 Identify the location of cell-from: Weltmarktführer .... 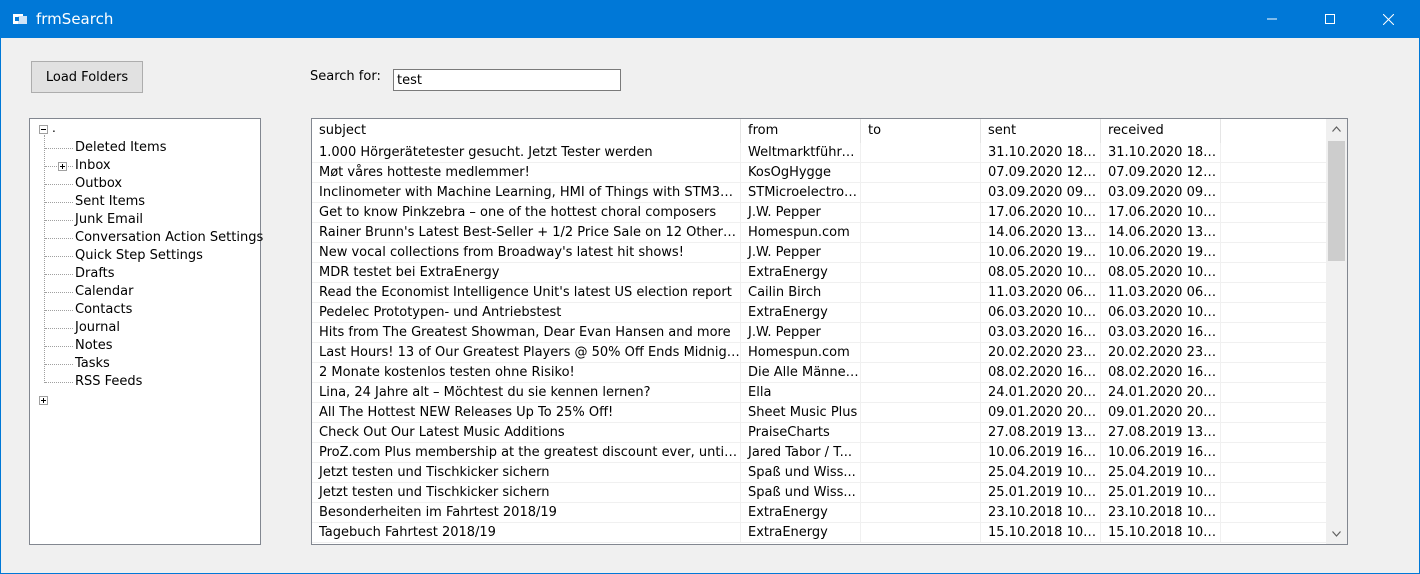
(801, 153).